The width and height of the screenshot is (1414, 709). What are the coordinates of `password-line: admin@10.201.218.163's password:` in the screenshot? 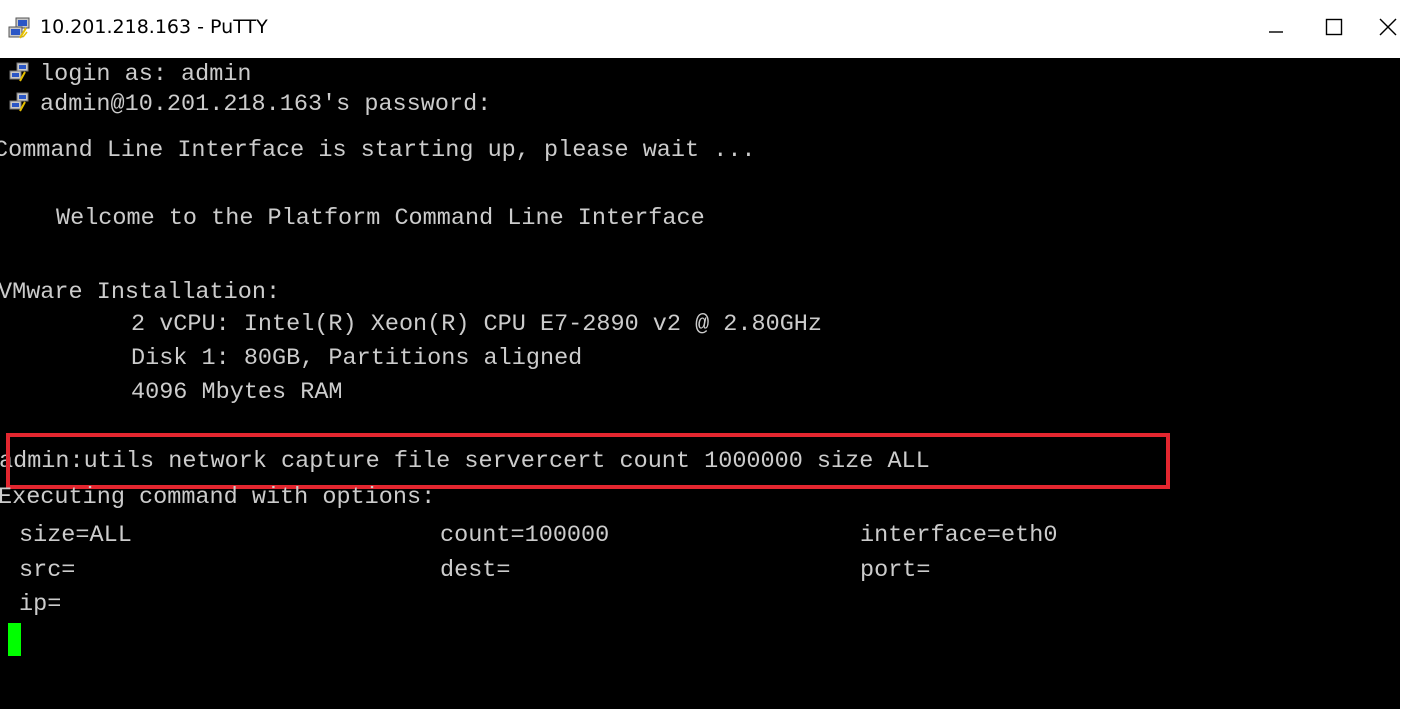 It's located at (266, 104).